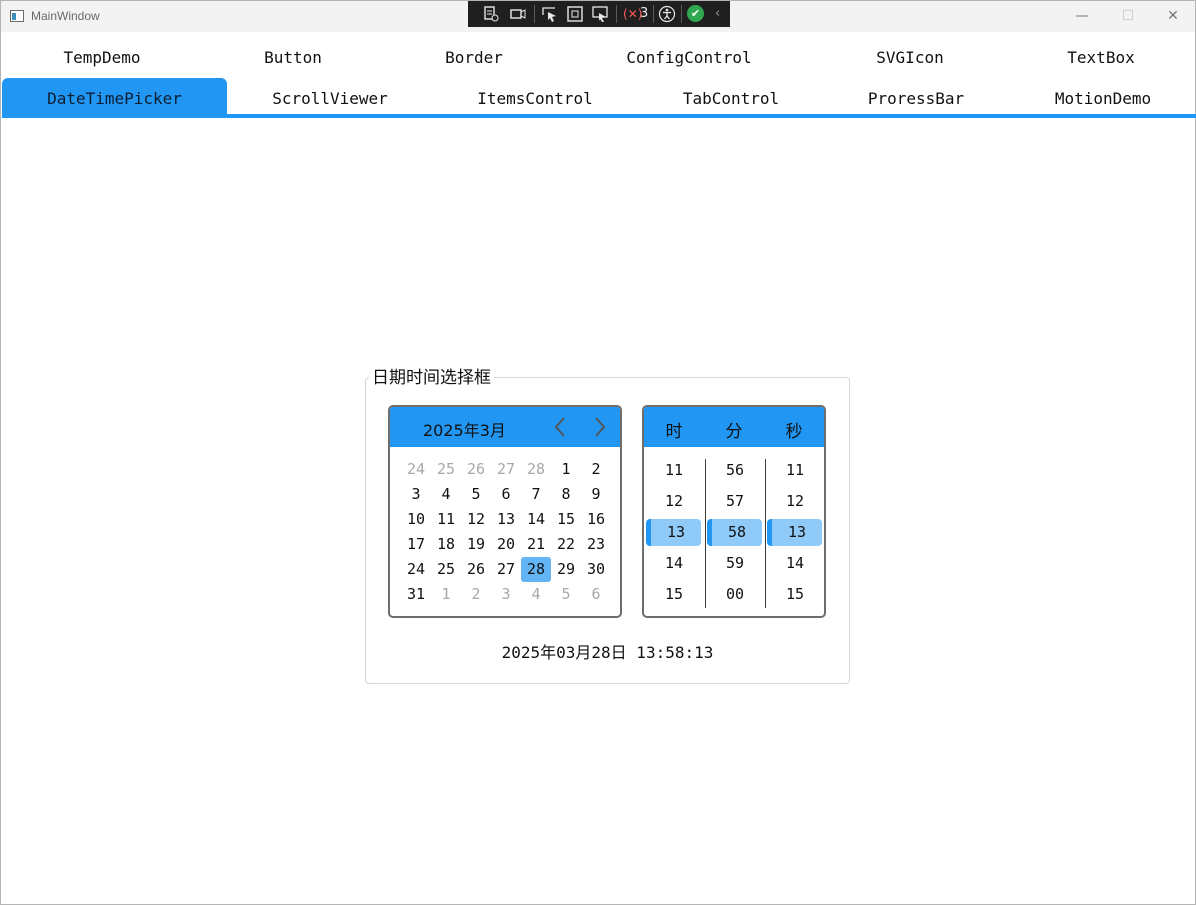 The image size is (1196, 905). Describe the element at coordinates (330, 98) in the screenshot. I see `tab-scrollviewer: ScrollViewer` at that location.